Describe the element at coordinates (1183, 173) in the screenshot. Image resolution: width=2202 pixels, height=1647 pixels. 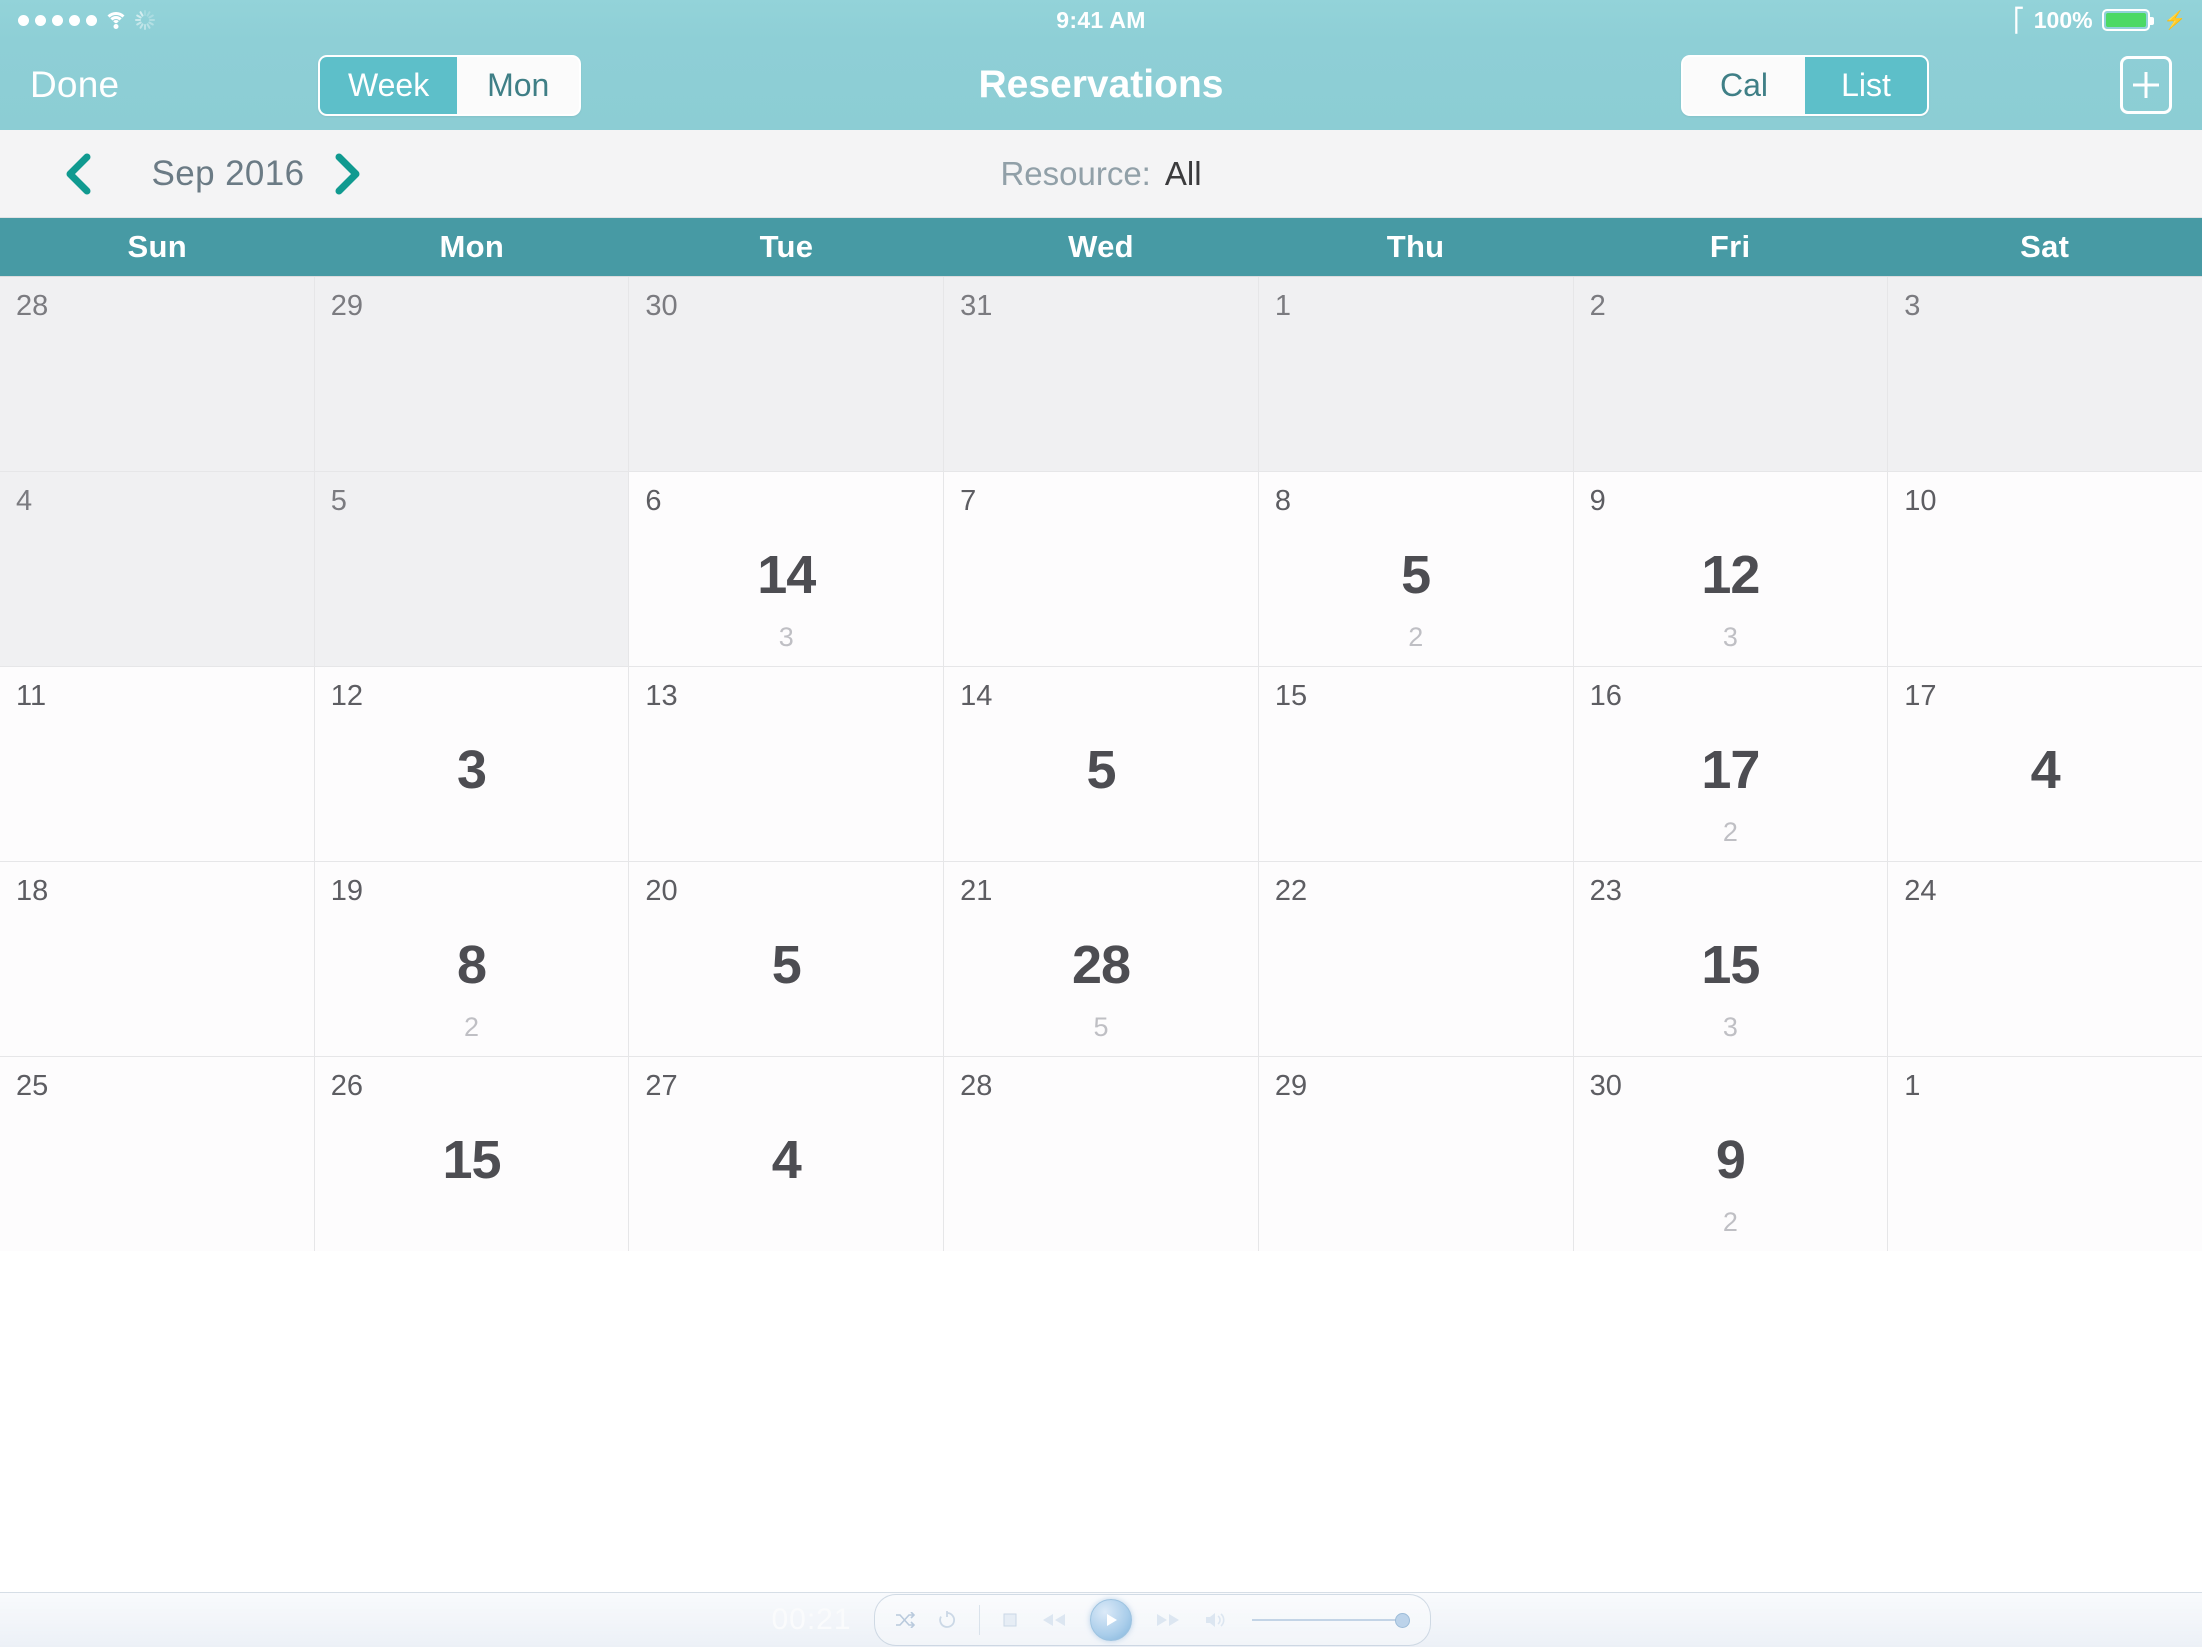
I see `resource-filter-value: All` at that location.